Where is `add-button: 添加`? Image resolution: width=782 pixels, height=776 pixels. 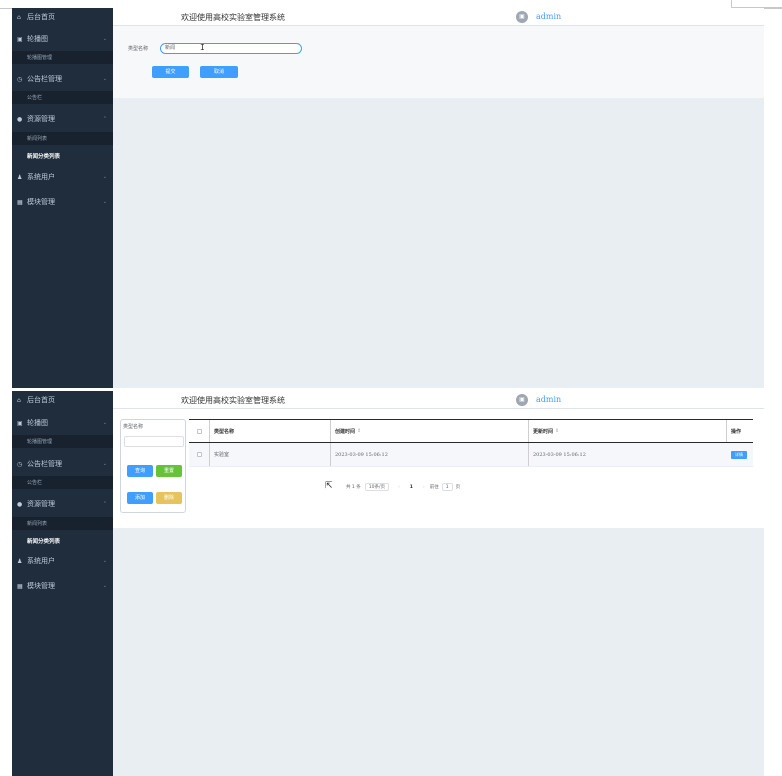
add-button: 添加 is located at coordinates (140, 498).